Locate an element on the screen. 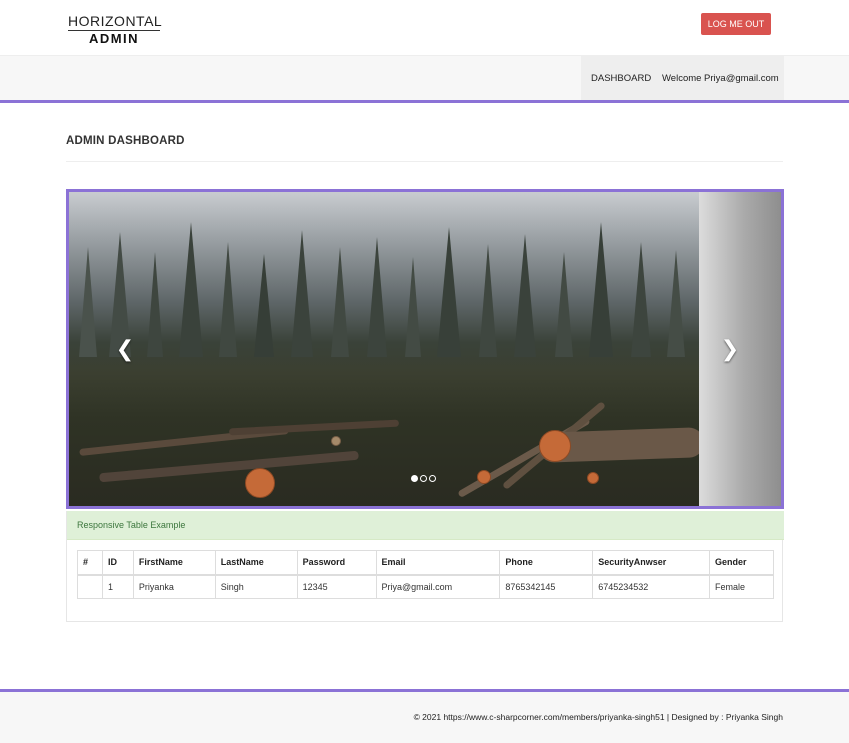 This screenshot has width=849, height=743. header-accent-line is located at coordinates (424, 101).